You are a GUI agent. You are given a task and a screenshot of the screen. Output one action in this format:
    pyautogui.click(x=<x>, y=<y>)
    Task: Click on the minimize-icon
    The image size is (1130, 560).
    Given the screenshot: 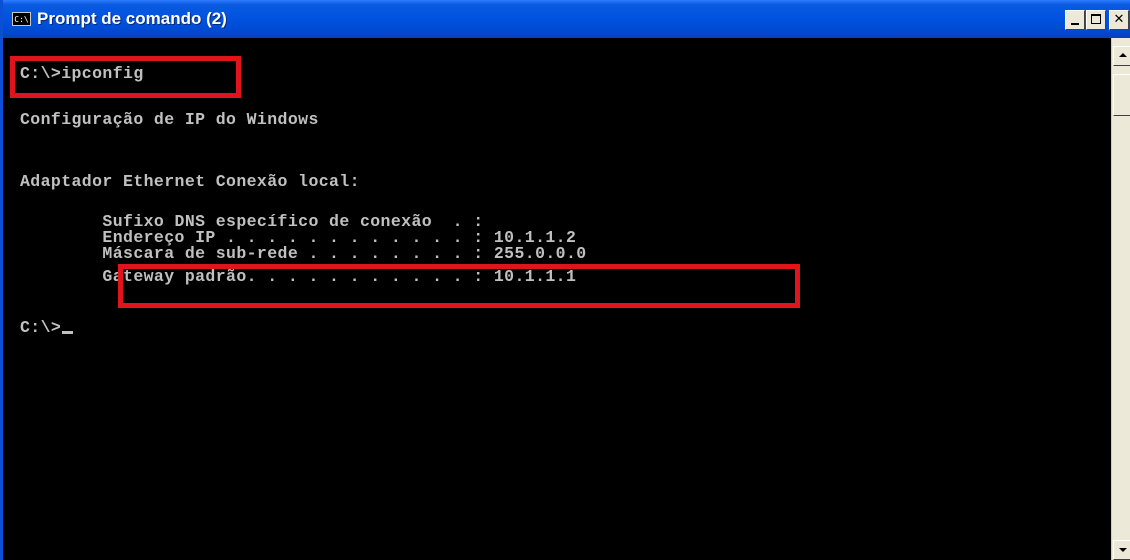 What is the action you would take?
    pyautogui.click(x=1075, y=24)
    